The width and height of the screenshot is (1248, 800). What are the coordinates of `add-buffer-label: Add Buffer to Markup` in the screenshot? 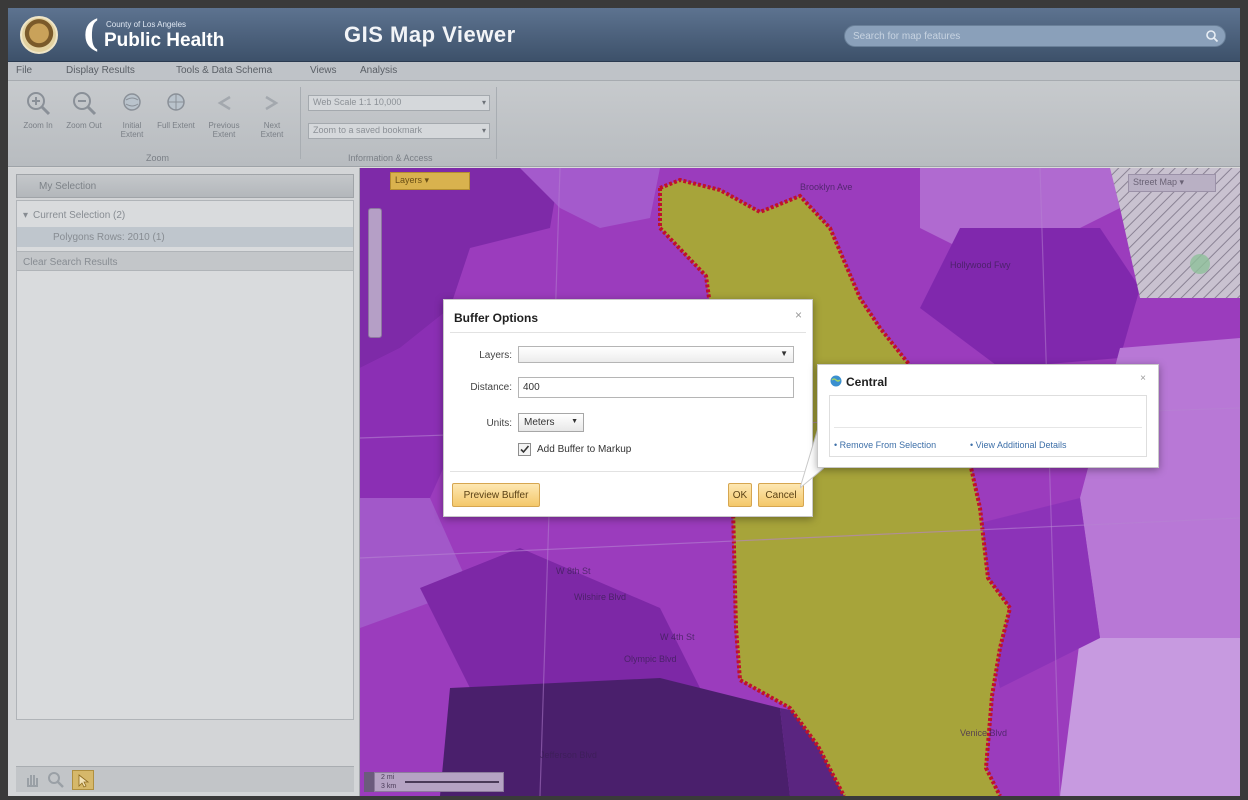 It's located at (584, 449).